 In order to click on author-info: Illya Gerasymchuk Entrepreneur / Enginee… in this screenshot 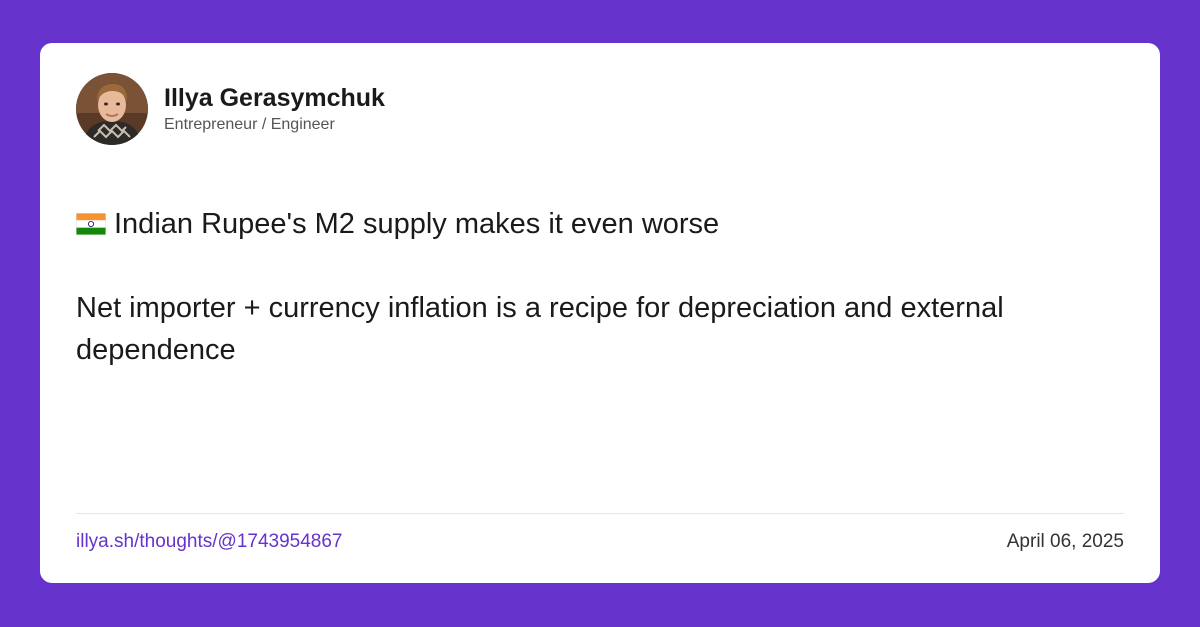, I will do `click(274, 109)`.